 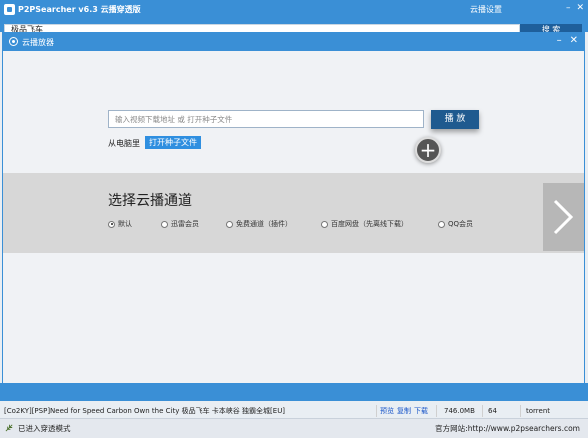 What do you see at coordinates (44, 428) in the screenshot?
I see `status-message: 已进入穿透模式` at bounding box center [44, 428].